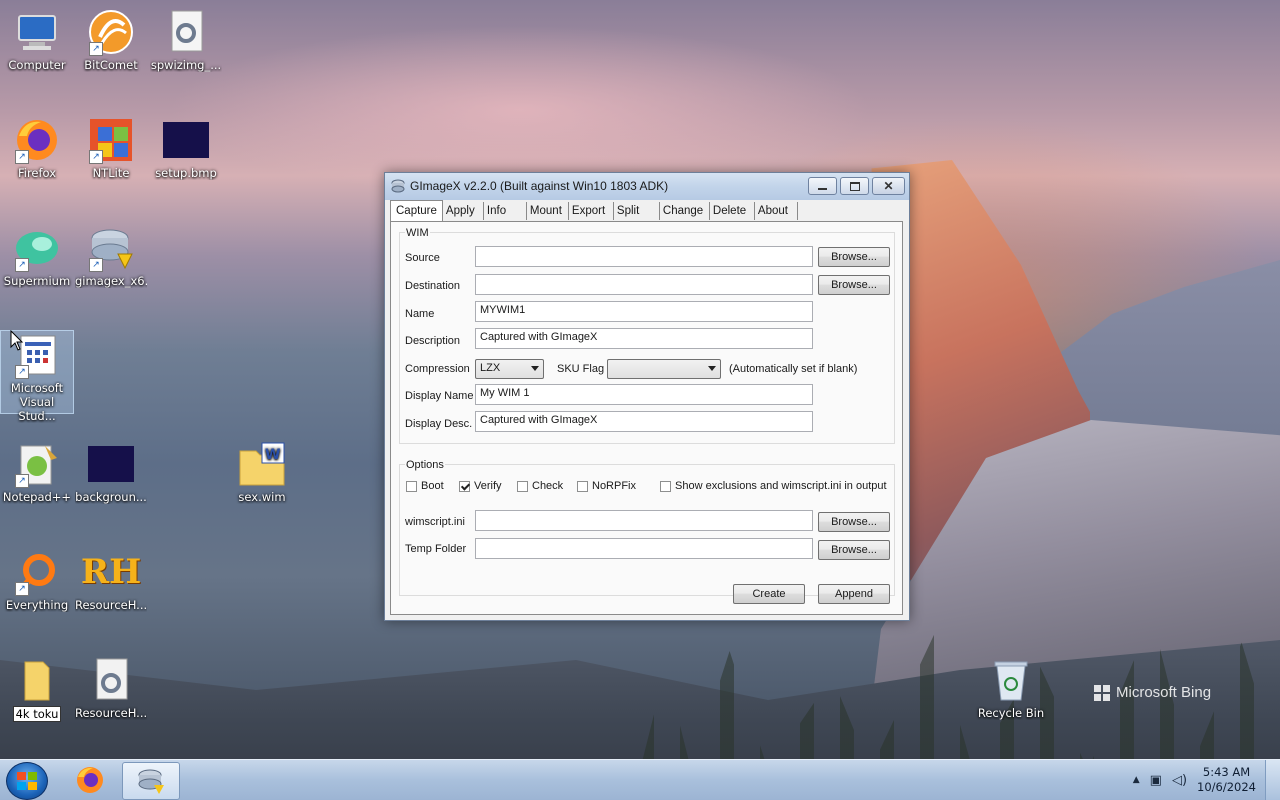 The image size is (1280, 800). What do you see at coordinates (425, 486) in the screenshot?
I see `boot-checkbox: Boot` at bounding box center [425, 486].